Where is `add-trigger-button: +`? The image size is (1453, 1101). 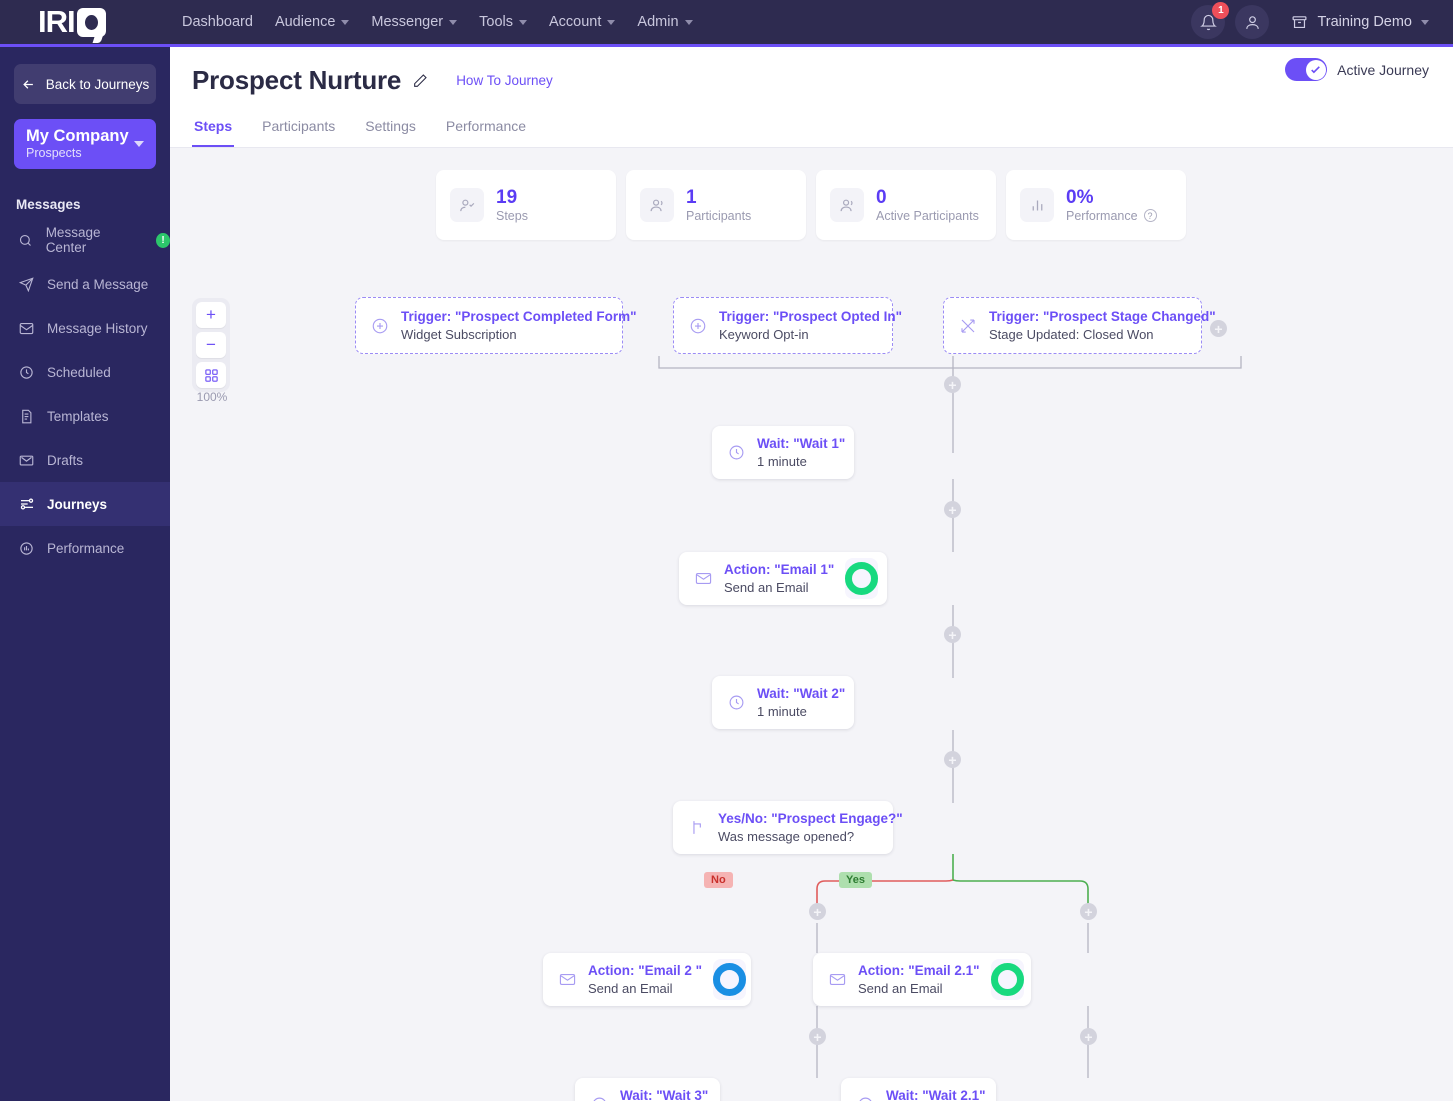 add-trigger-button: + is located at coordinates (1218, 328).